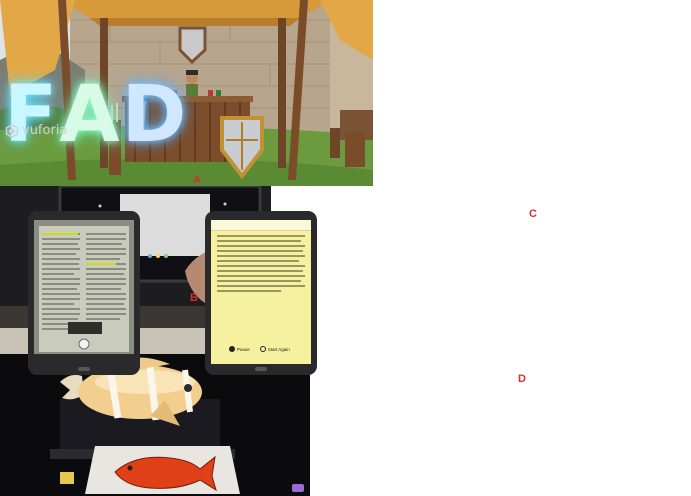  I want to click on panel-d-label: D, so click(522, 379).